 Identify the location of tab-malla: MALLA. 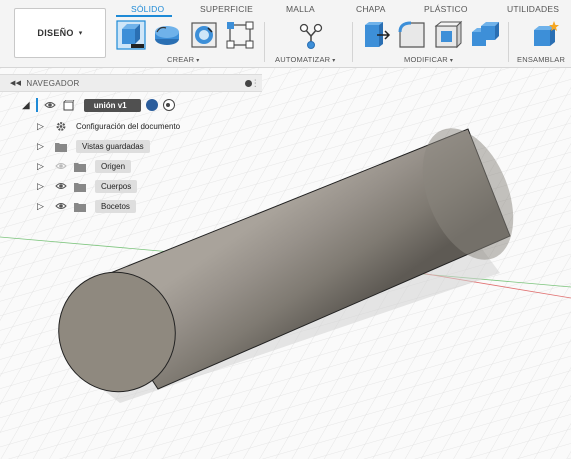
(300, 9).